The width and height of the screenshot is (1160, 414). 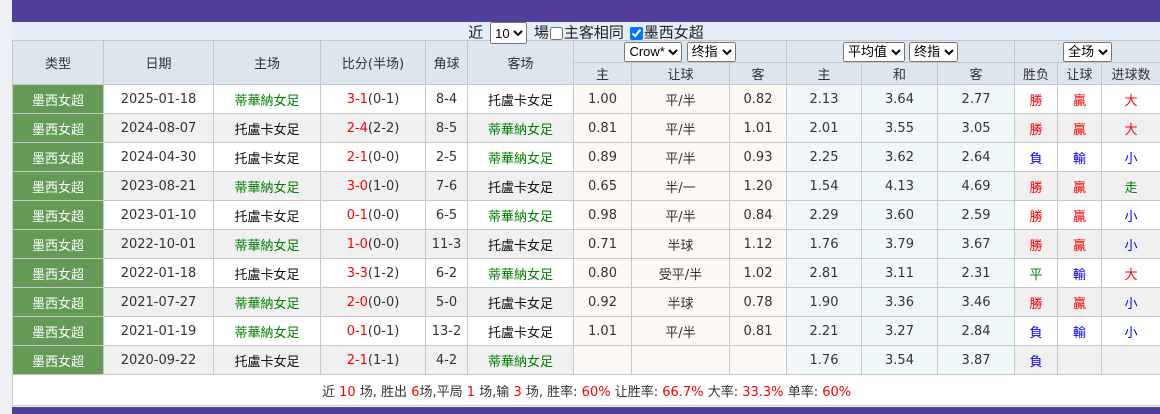 I want to click on avg-home: 2.29, so click(x=824, y=215).